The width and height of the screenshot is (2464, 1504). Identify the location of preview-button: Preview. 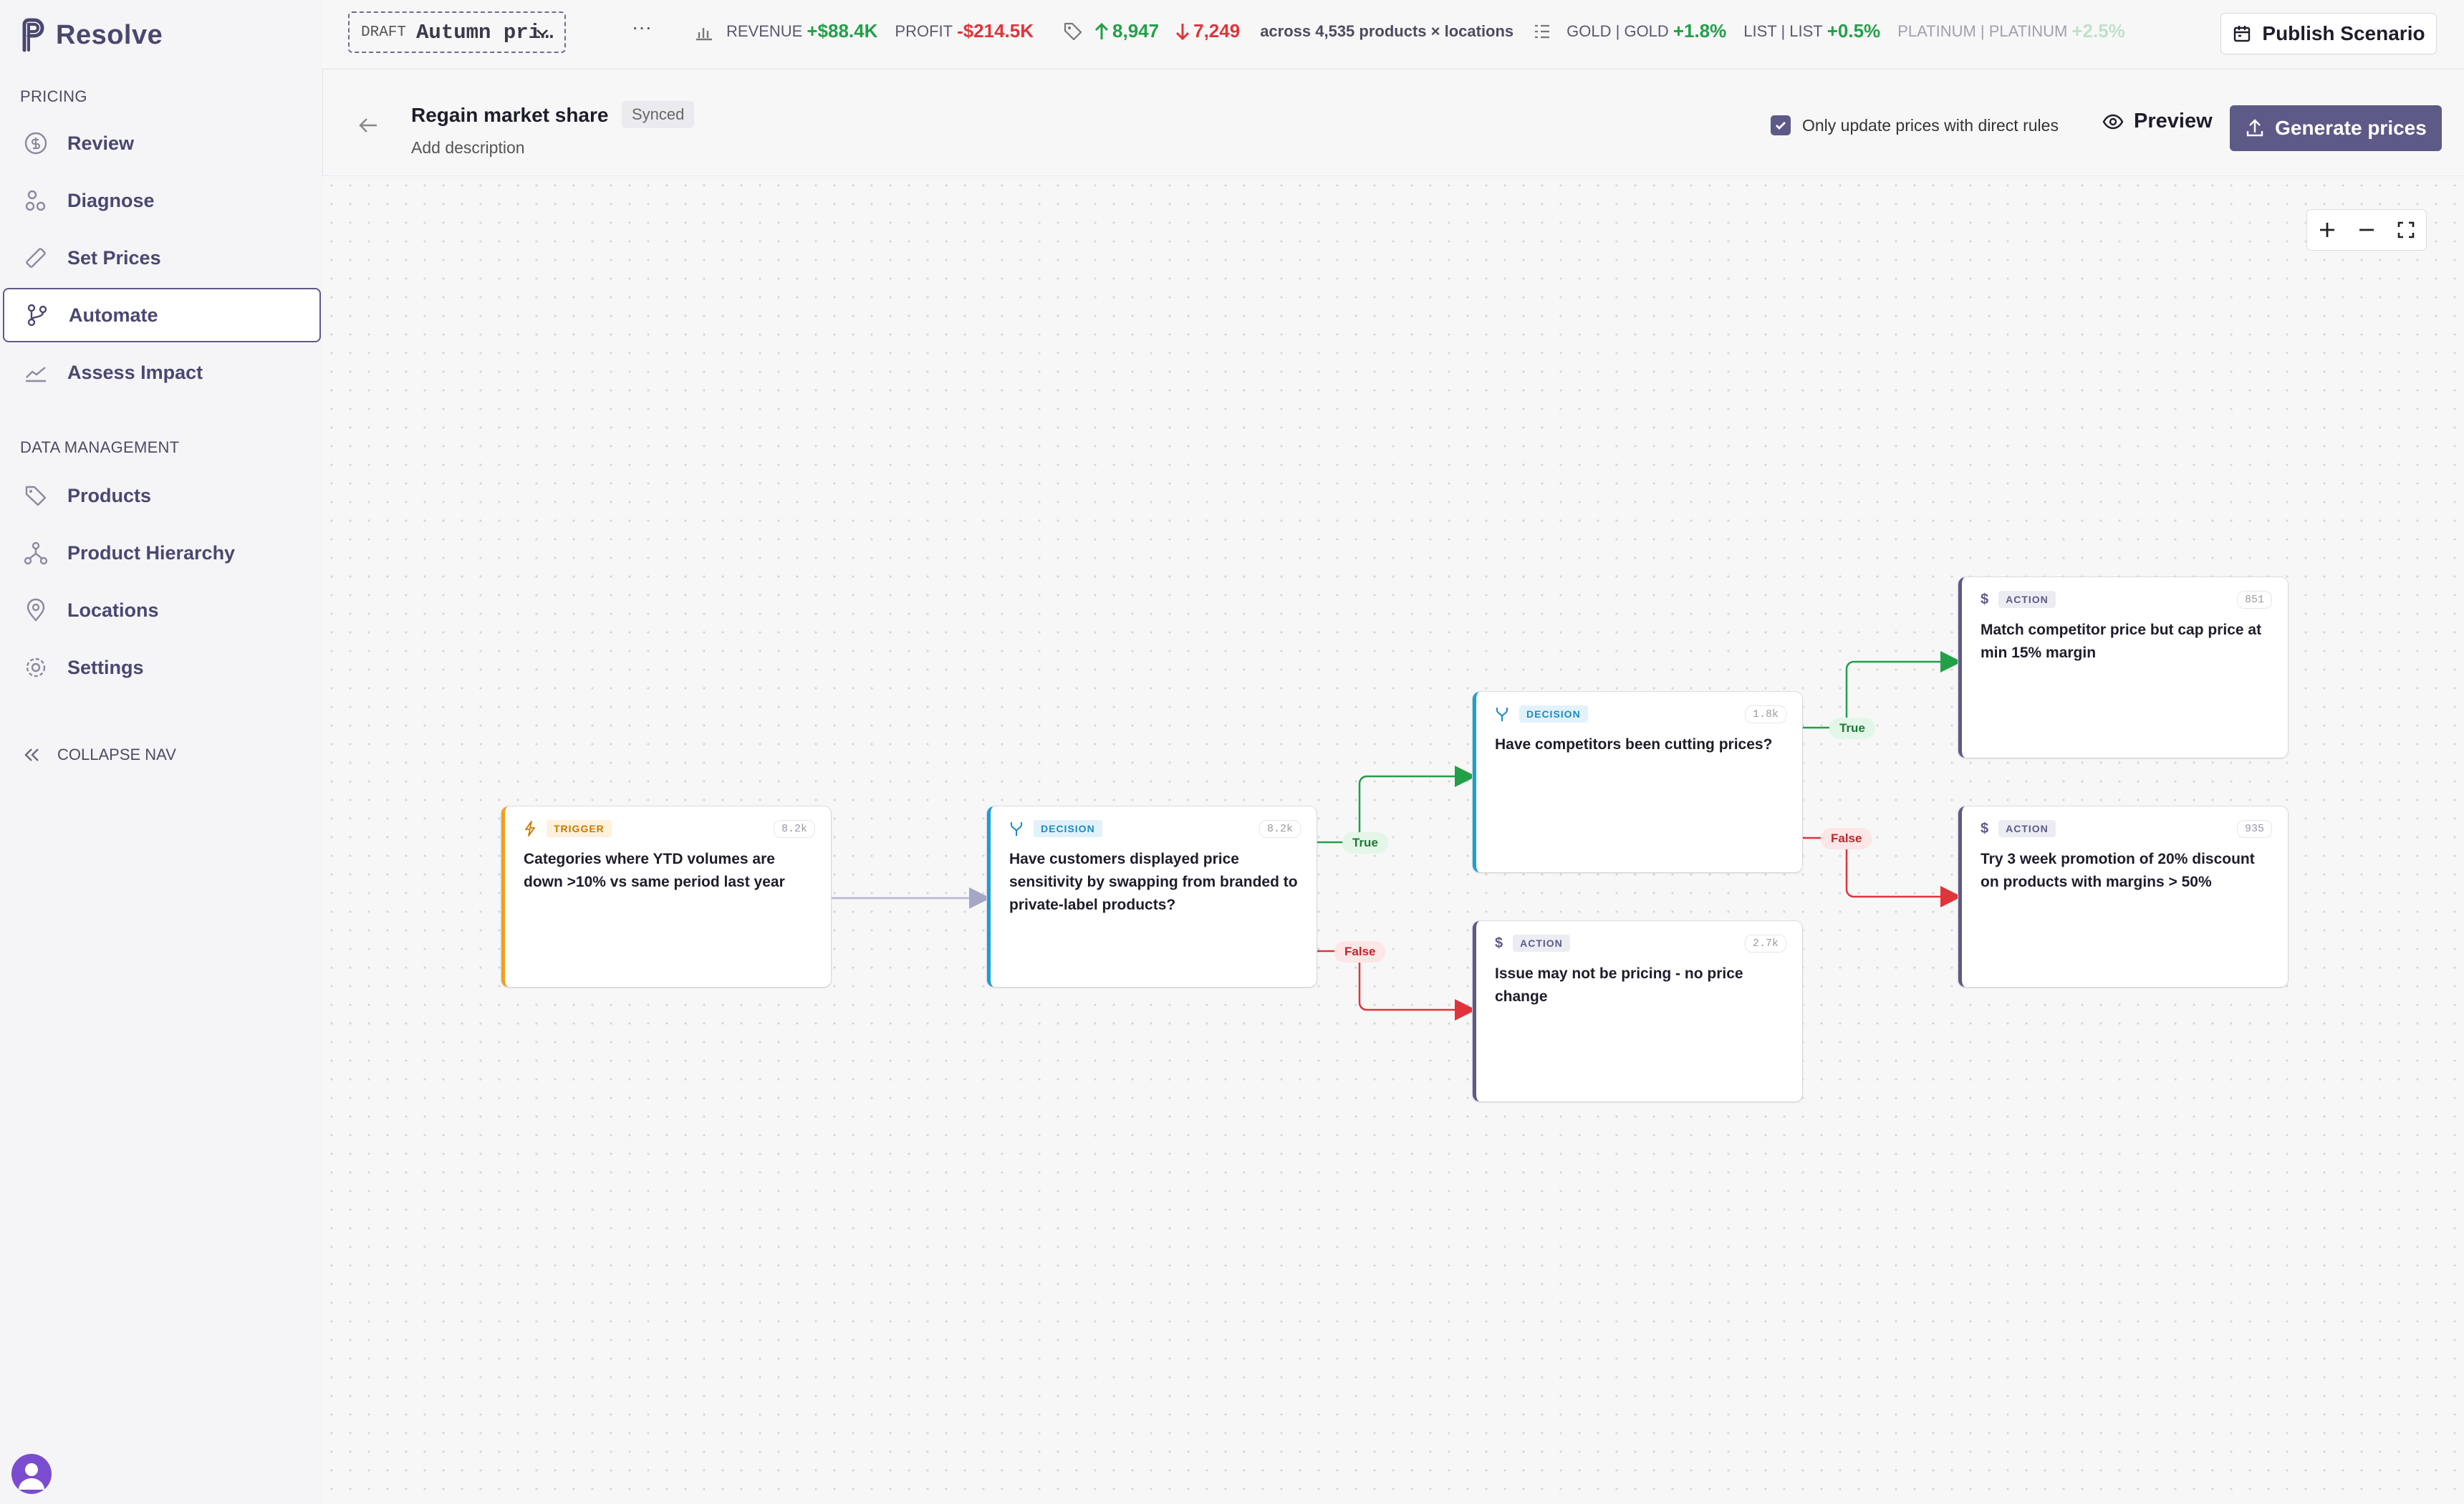
(2157, 121).